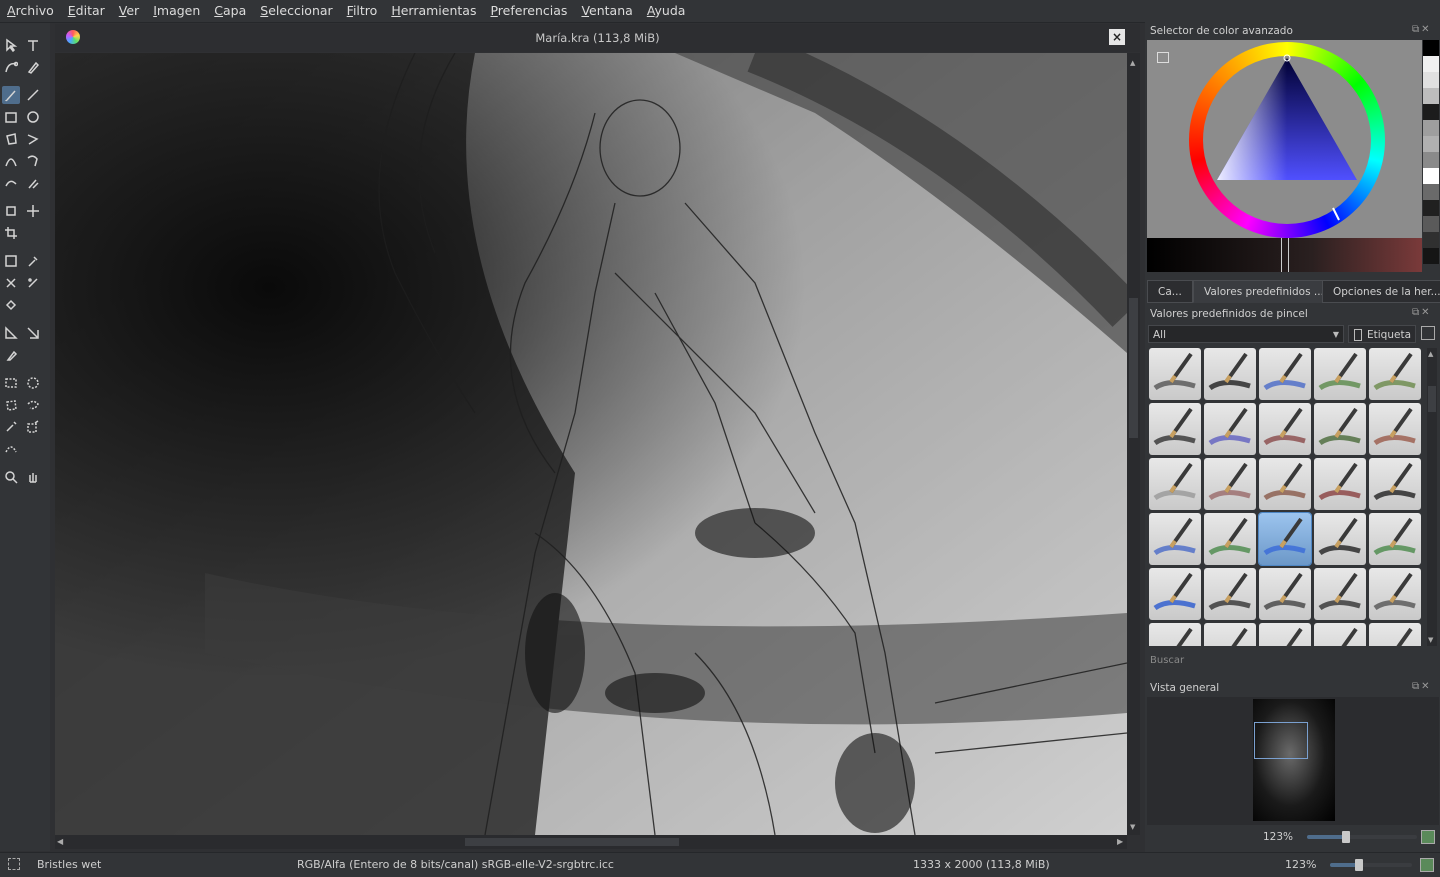  Describe the element at coordinates (433, 11) in the screenshot. I see `menu-herramientas: Herramientas` at that location.